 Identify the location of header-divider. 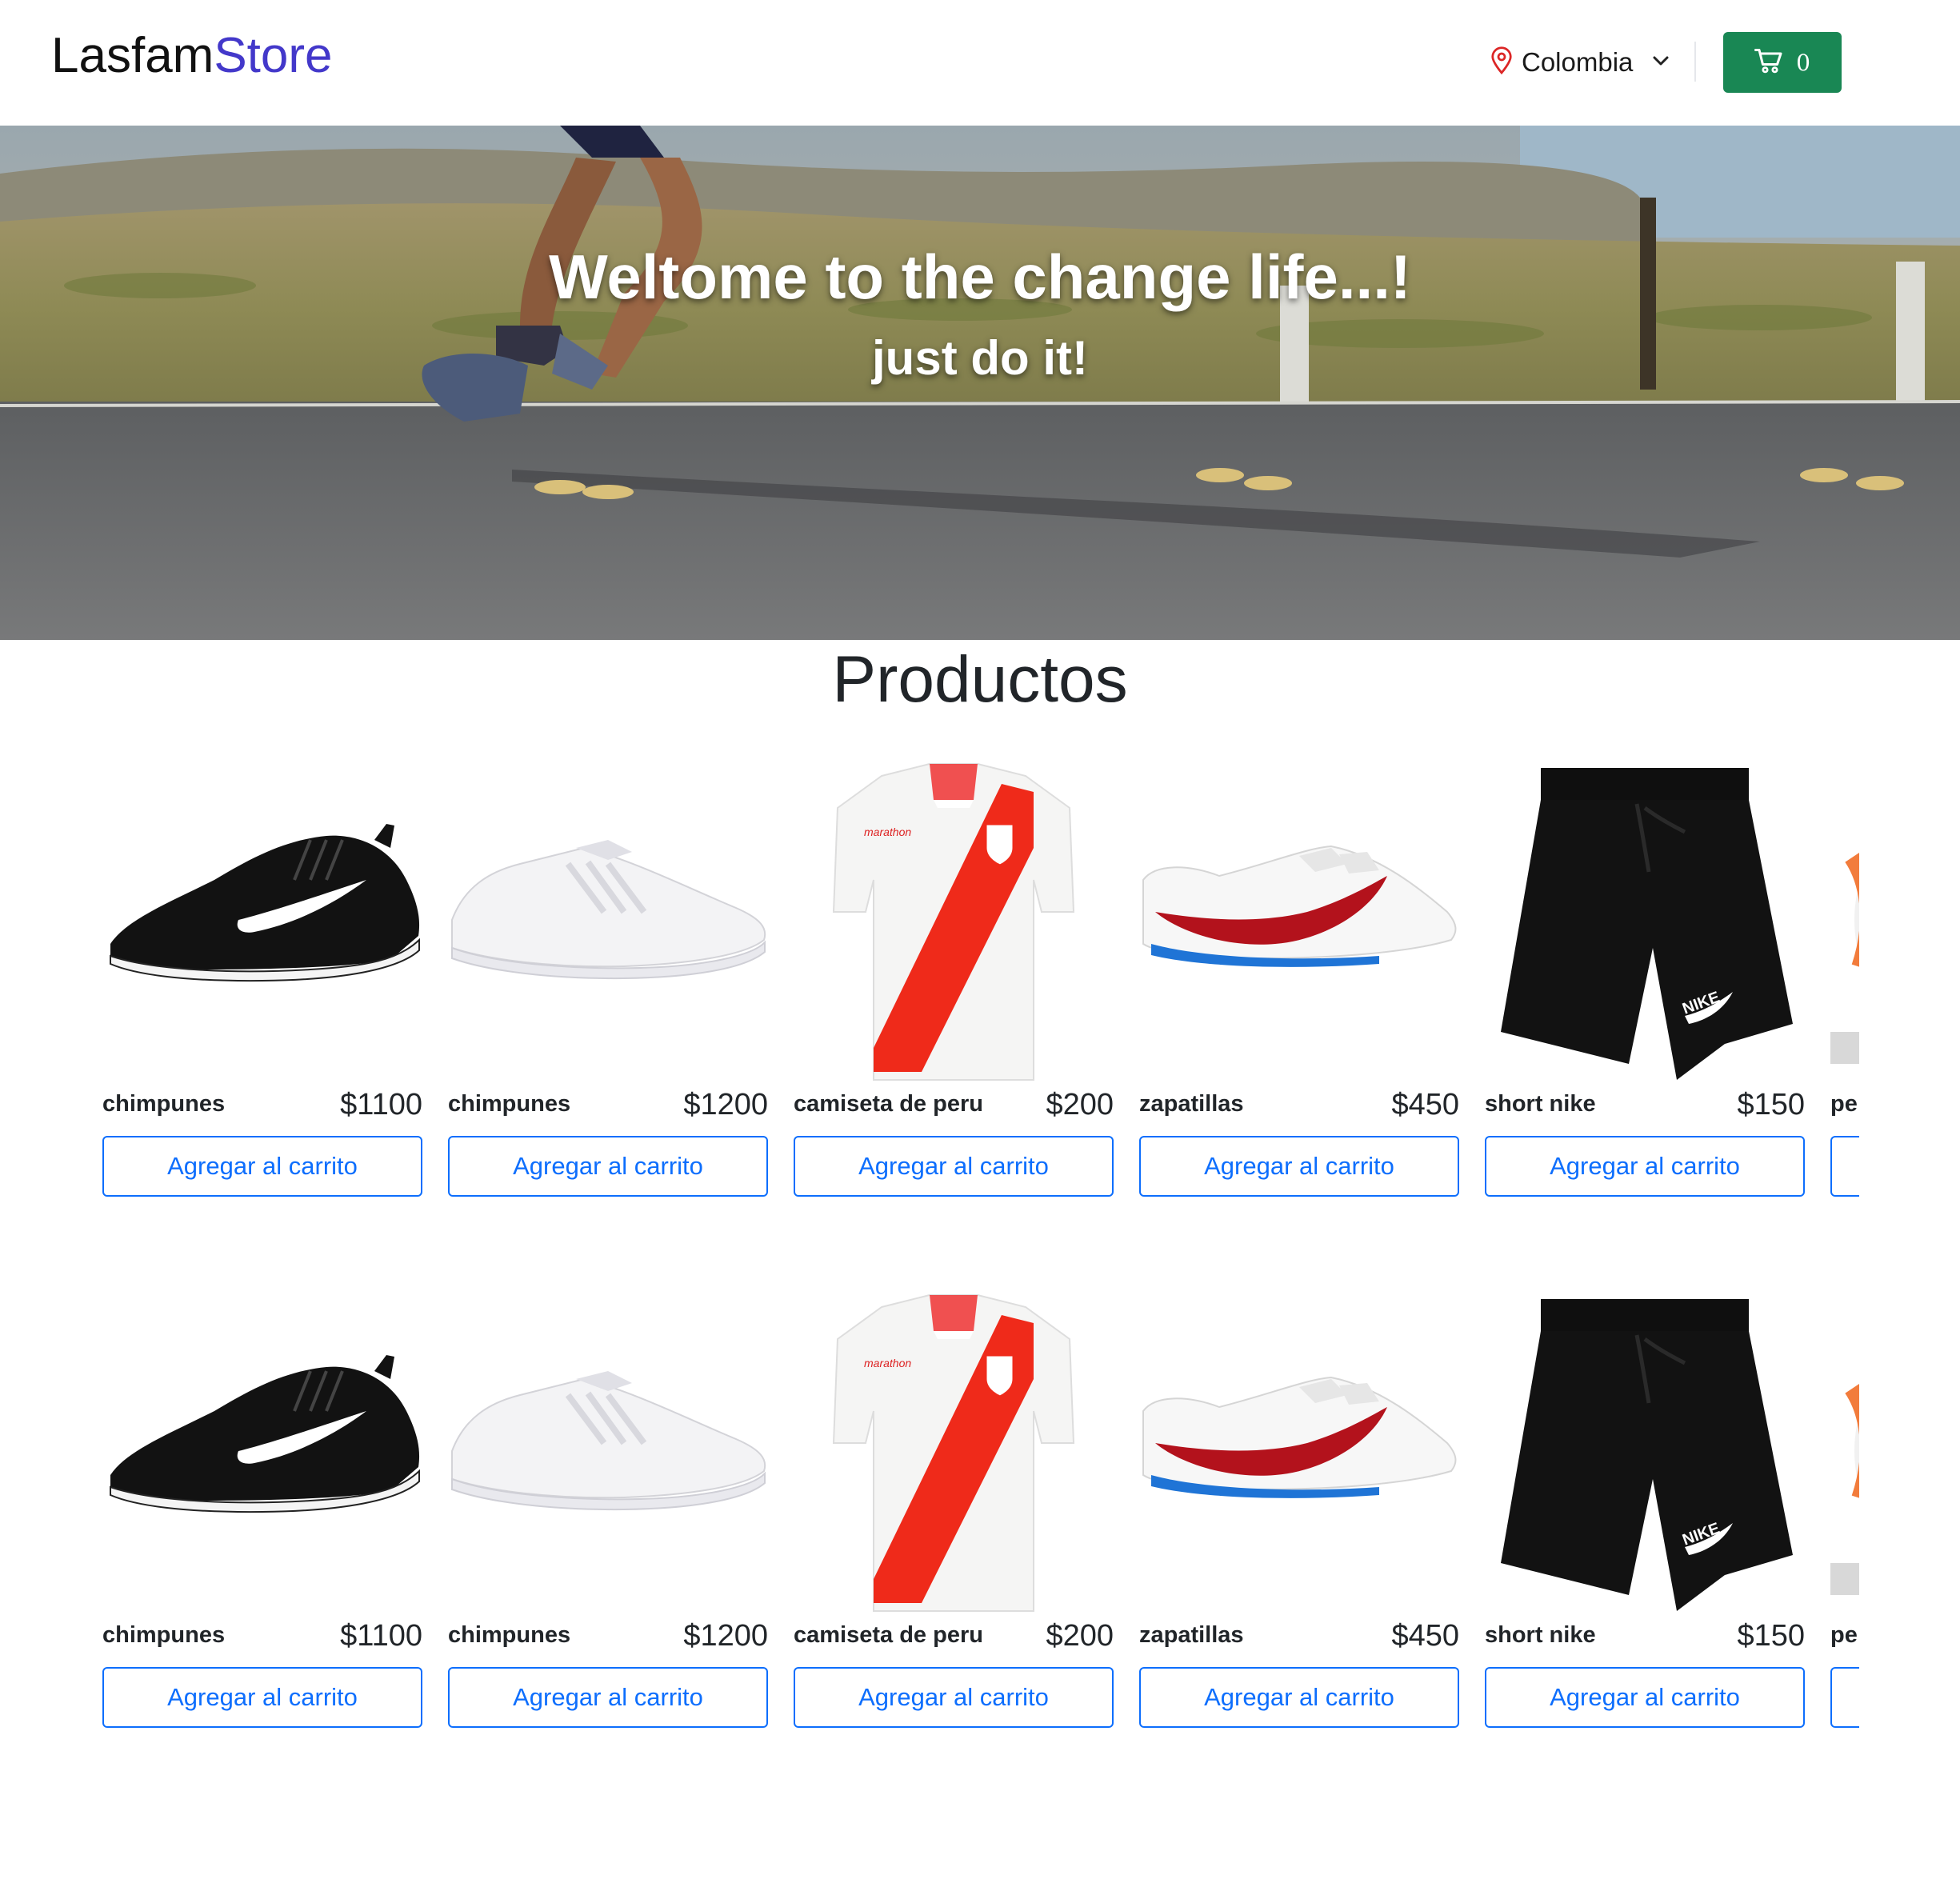
(1695, 62).